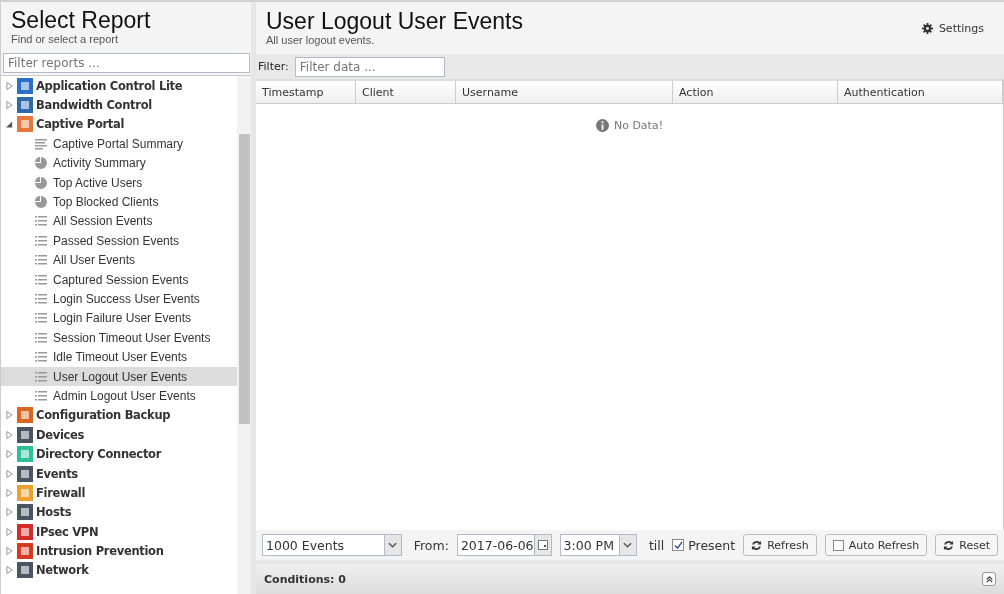  I want to click on reset-button: Reset, so click(966, 545).